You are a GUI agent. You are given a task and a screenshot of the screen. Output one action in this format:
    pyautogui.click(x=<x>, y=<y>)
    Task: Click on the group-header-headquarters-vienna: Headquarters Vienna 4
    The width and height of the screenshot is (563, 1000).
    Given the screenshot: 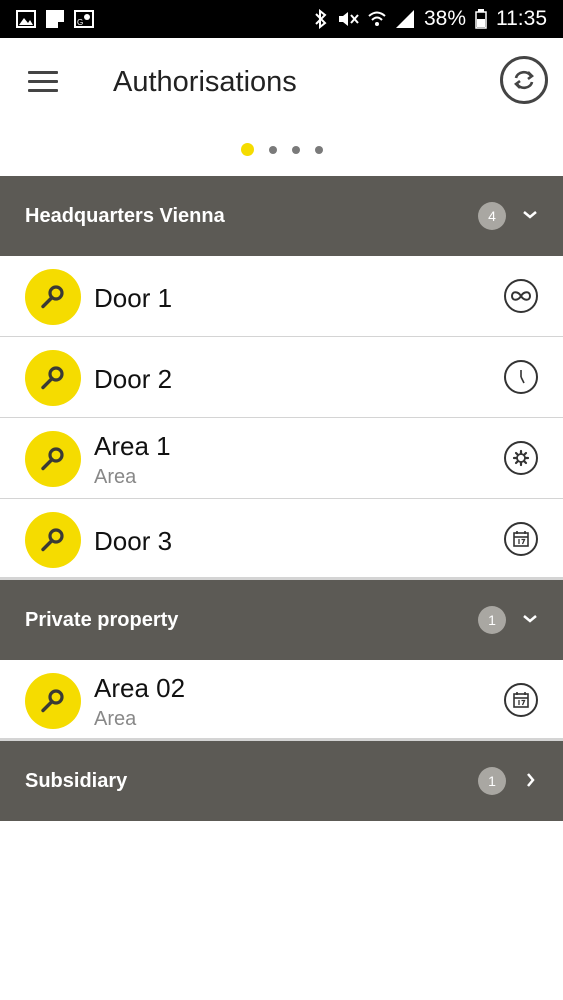 What is the action you would take?
    pyautogui.click(x=281, y=216)
    